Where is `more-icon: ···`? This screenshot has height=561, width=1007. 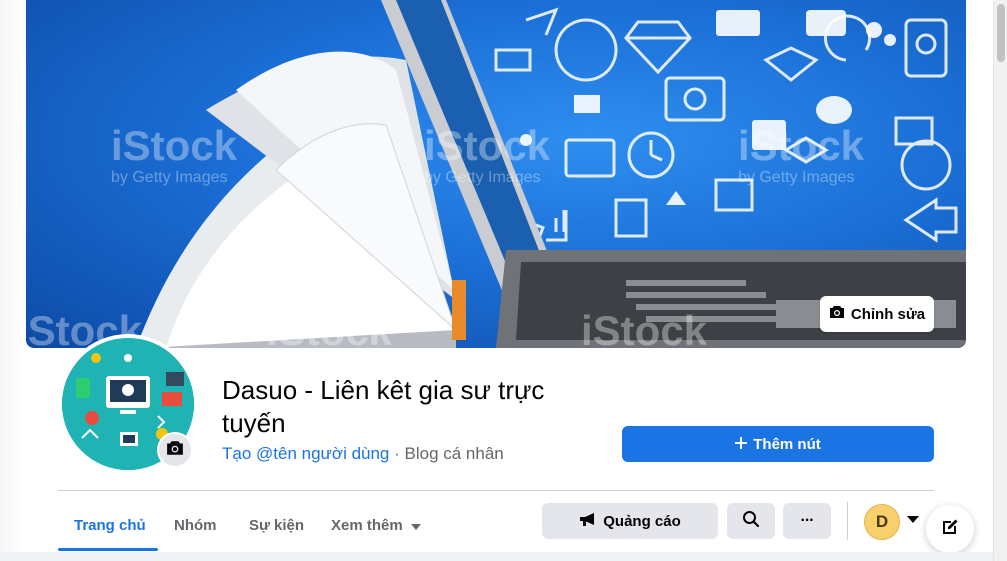 more-icon: ··· is located at coordinates (807, 520).